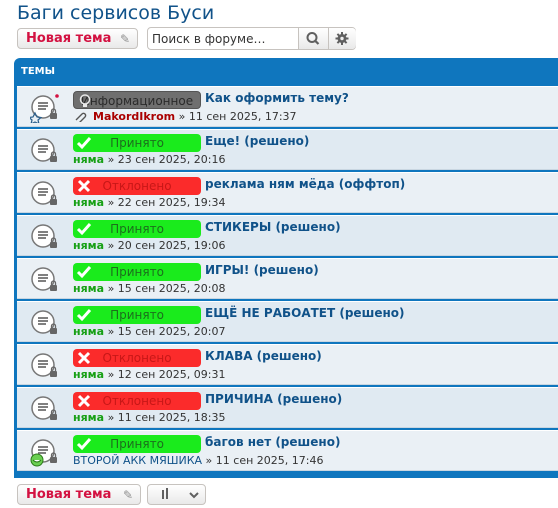 The height and width of the screenshot is (508, 558). I want to click on status-badge: Информационное, so click(137, 100).